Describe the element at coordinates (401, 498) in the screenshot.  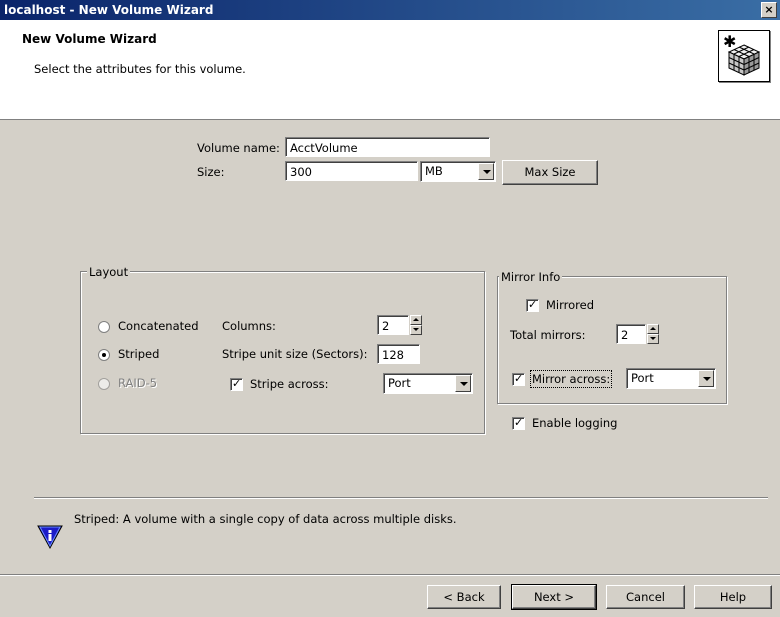
I see `info-separator` at that location.